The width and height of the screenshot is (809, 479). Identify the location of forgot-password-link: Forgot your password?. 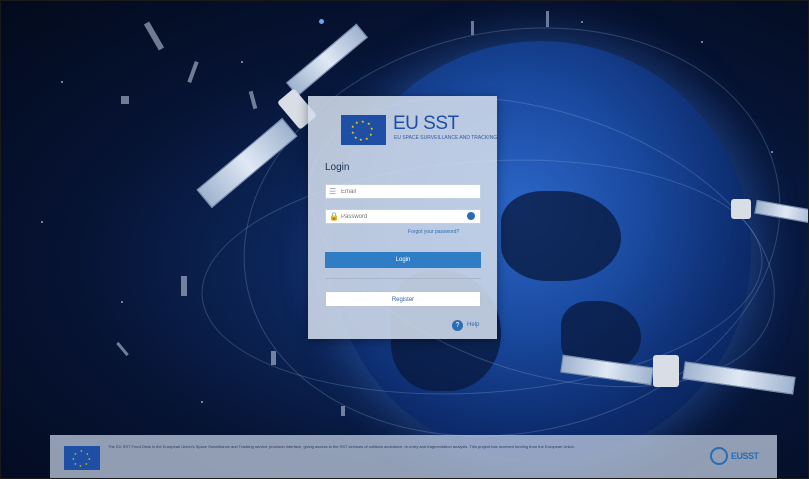
(433, 232).